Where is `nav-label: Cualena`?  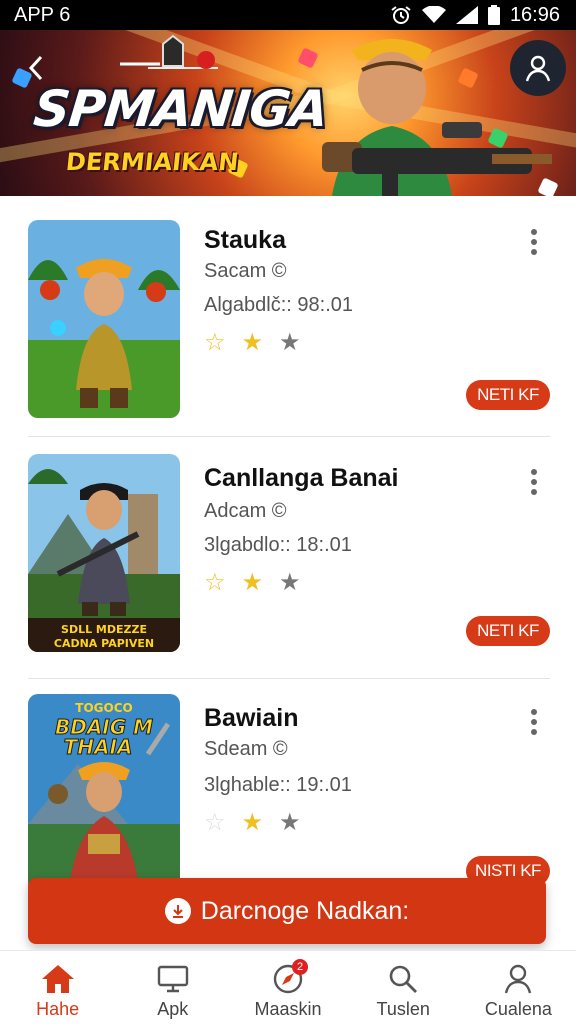
nav-label: Cualena is located at coordinates (518, 1009).